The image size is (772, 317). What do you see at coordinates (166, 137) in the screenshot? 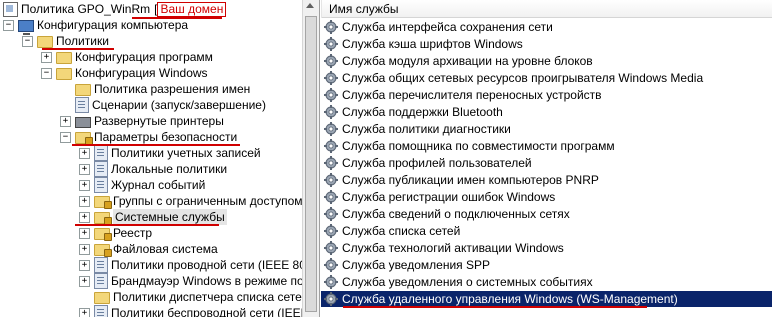
I see `tree-item-label: Параметры безопасности` at bounding box center [166, 137].